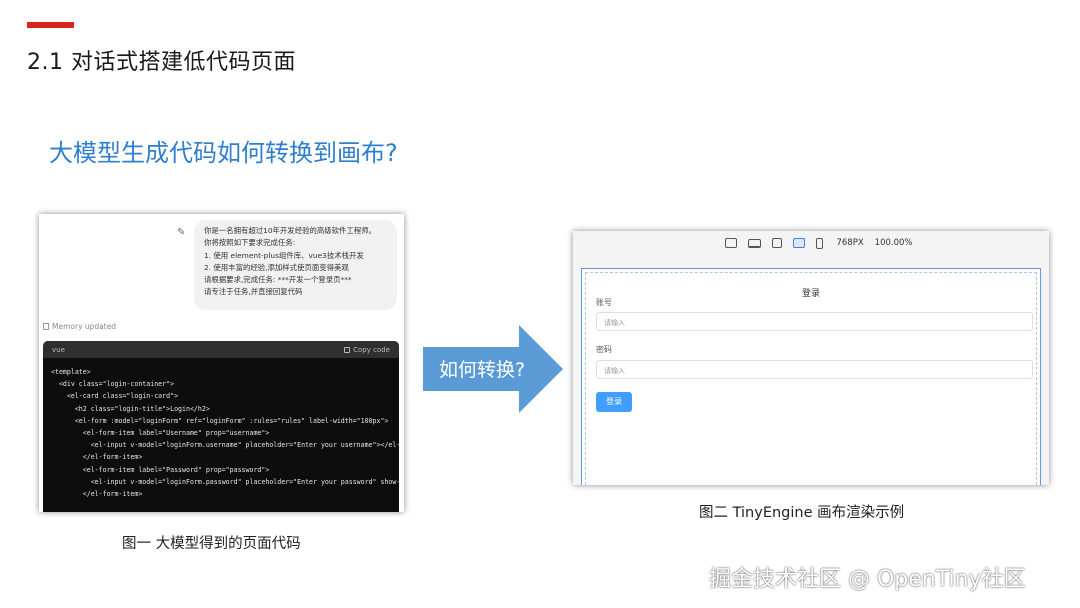  Describe the element at coordinates (71, 372) in the screenshot. I see `code-line: <template>` at that location.